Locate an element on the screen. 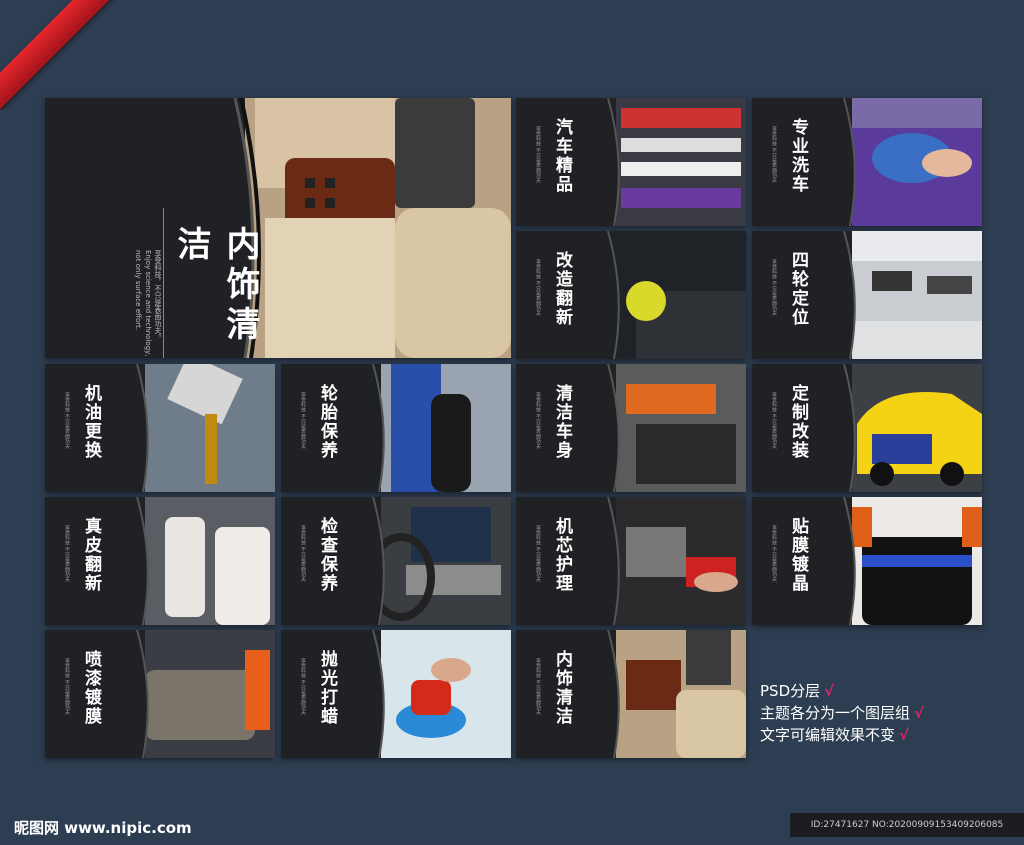 Image resolution: width=1024 pixels, height=845 pixels. card-custom-modification: 定制改装 享受科技 不只是表面功夫 is located at coordinates (867, 428).